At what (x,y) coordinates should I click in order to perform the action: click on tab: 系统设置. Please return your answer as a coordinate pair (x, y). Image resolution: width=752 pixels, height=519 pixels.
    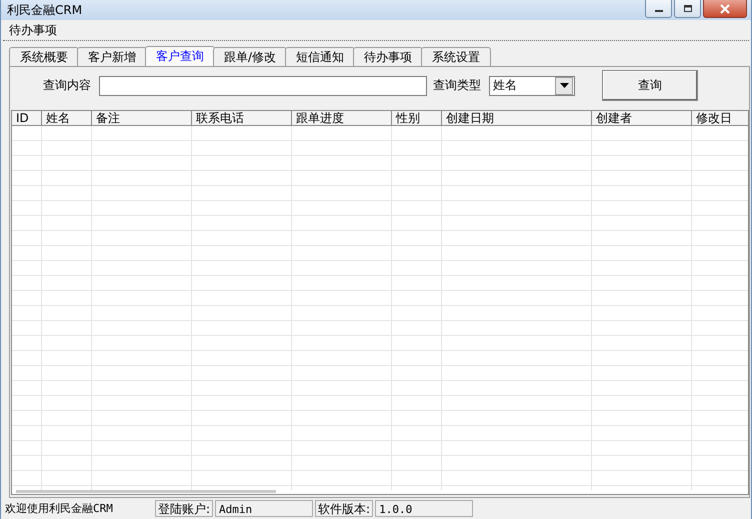
    Looking at the image, I should click on (456, 56).